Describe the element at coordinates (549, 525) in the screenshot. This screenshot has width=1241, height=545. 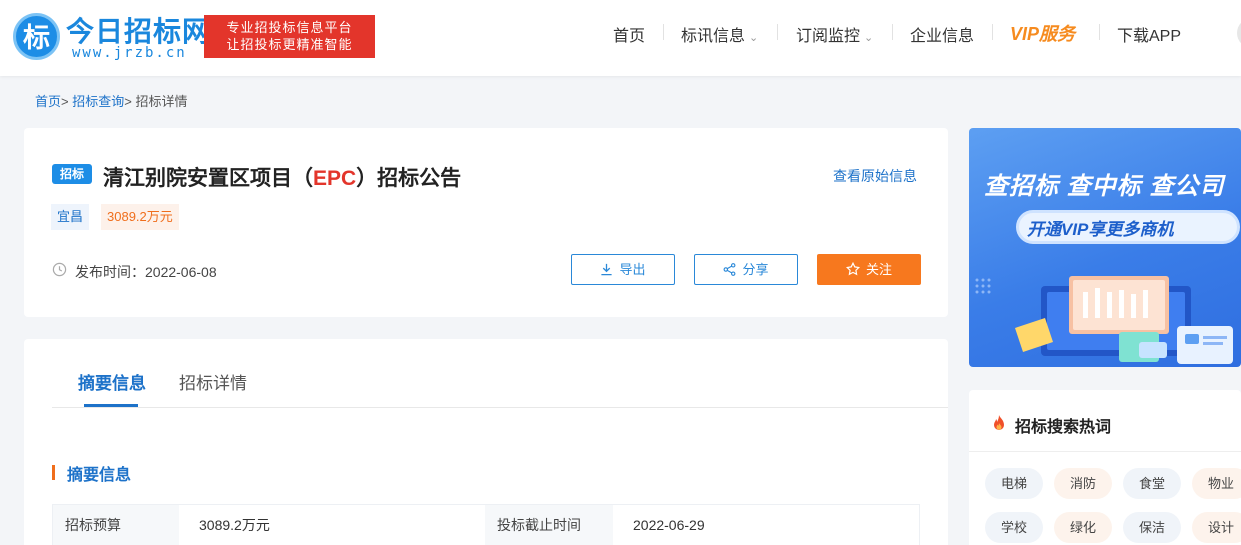
I see `deadline-label: 投标截止时间` at that location.